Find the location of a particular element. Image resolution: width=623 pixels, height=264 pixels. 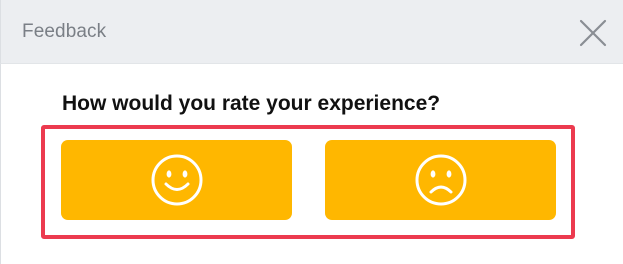

close-button is located at coordinates (593, 33).